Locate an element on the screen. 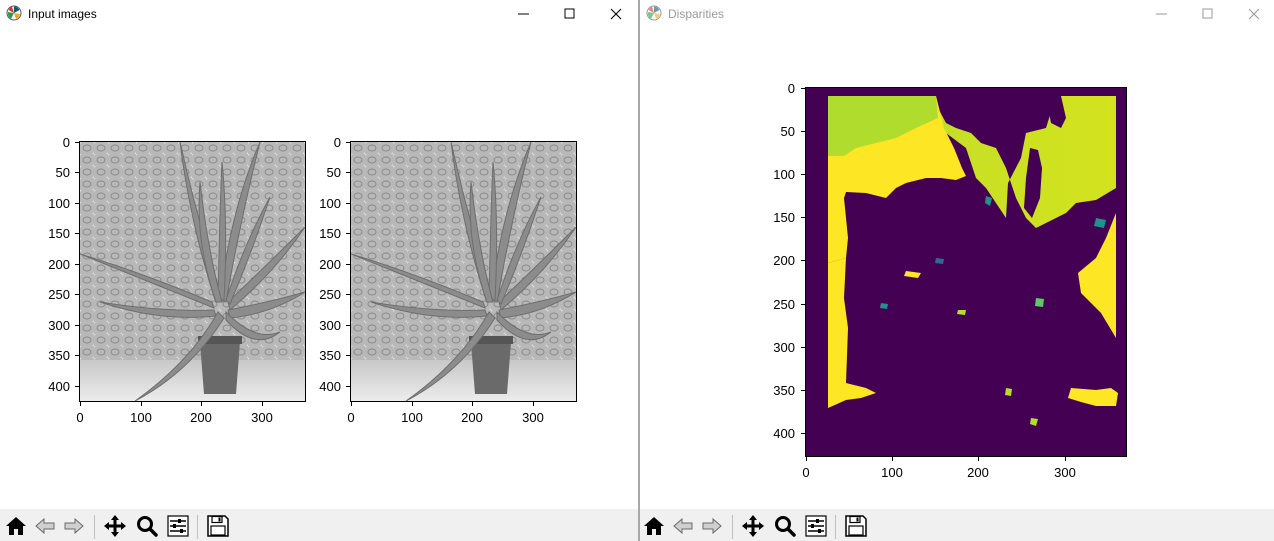  title-bar: Disparities is located at coordinates (957, 14).